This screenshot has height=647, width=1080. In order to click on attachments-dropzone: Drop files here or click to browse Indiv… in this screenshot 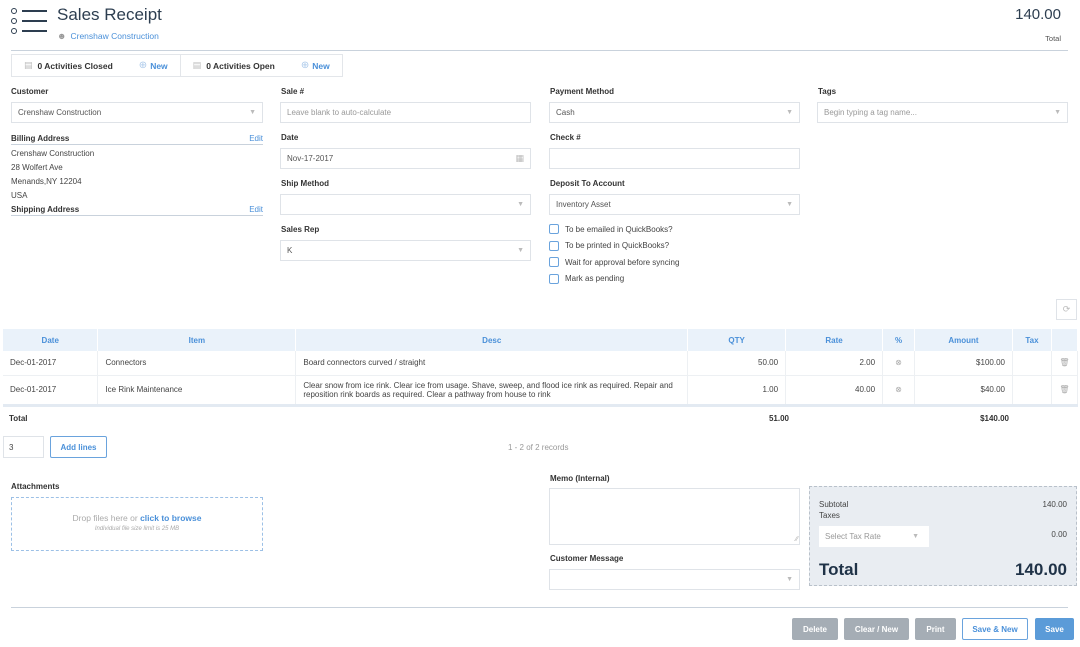, I will do `click(137, 524)`.